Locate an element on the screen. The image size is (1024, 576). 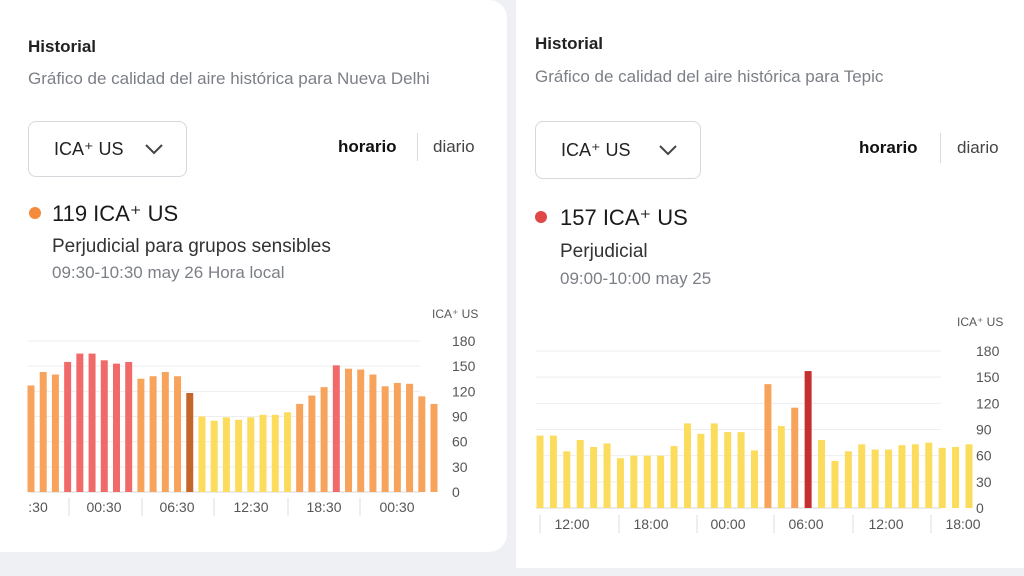
x-tick-label: 00:00 is located at coordinates (727, 524).